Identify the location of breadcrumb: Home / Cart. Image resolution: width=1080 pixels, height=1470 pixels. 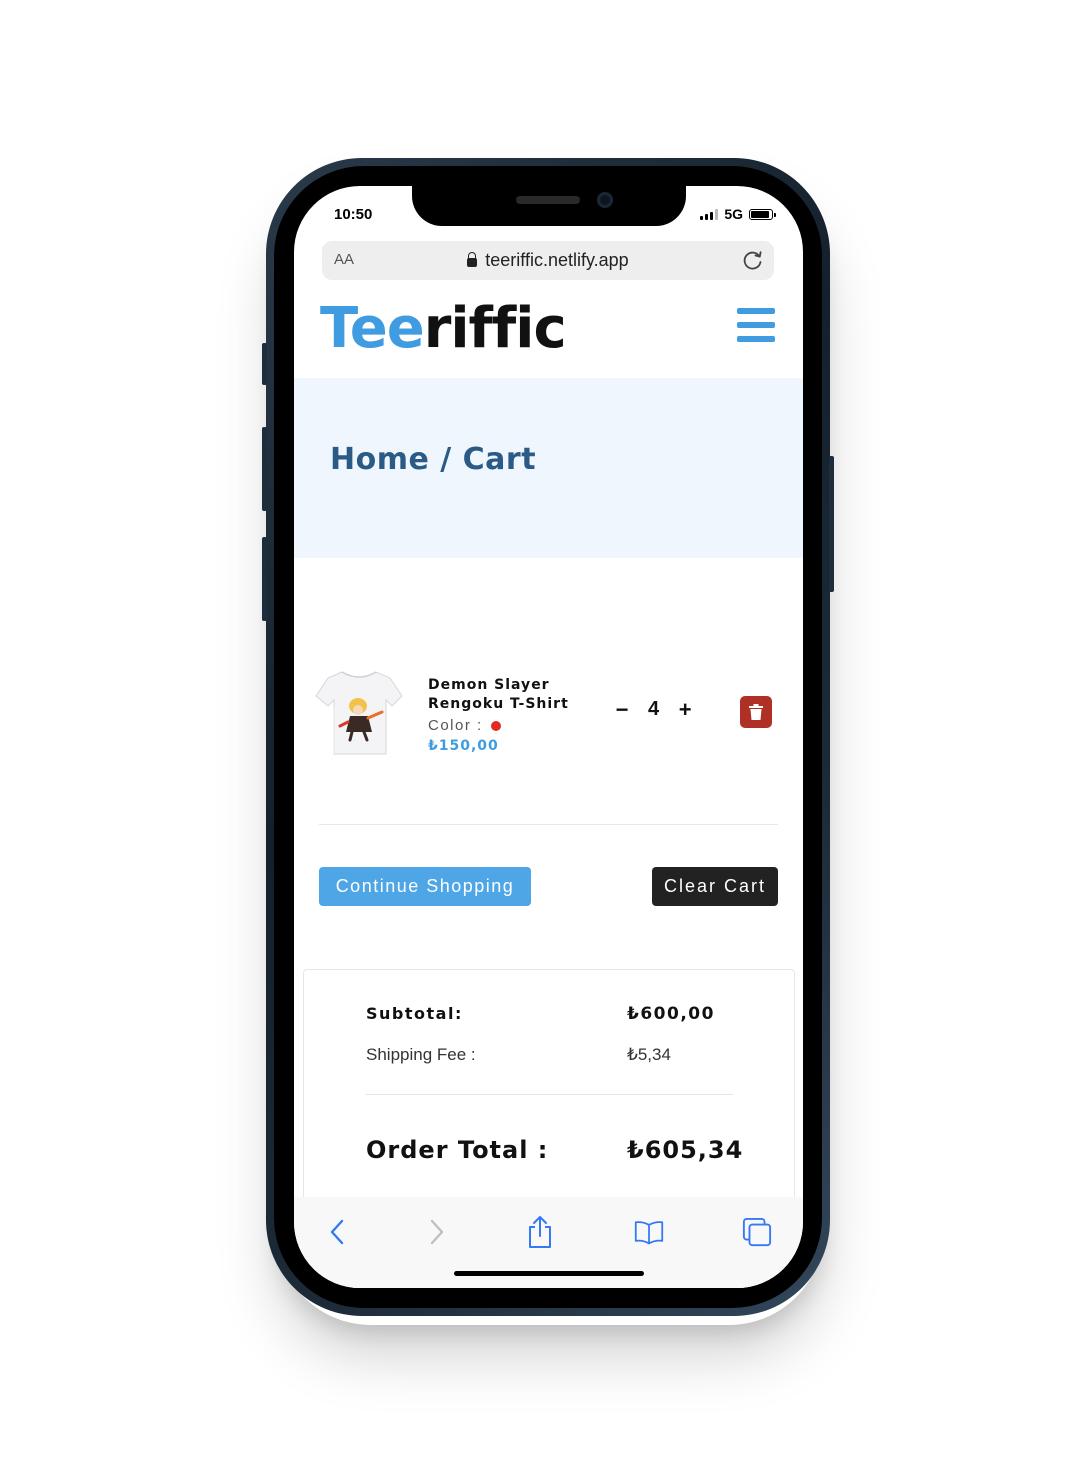
(433, 459).